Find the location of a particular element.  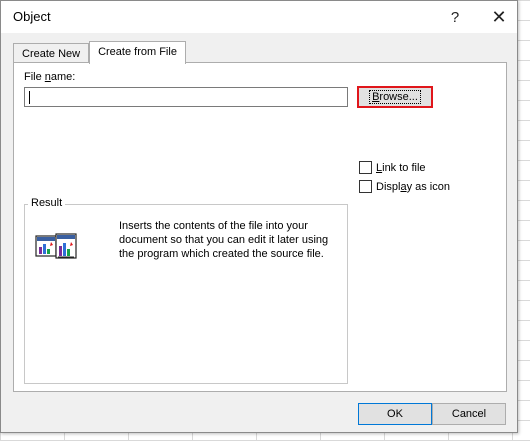

link-to-file-option: Link to file is located at coordinates (392, 167).